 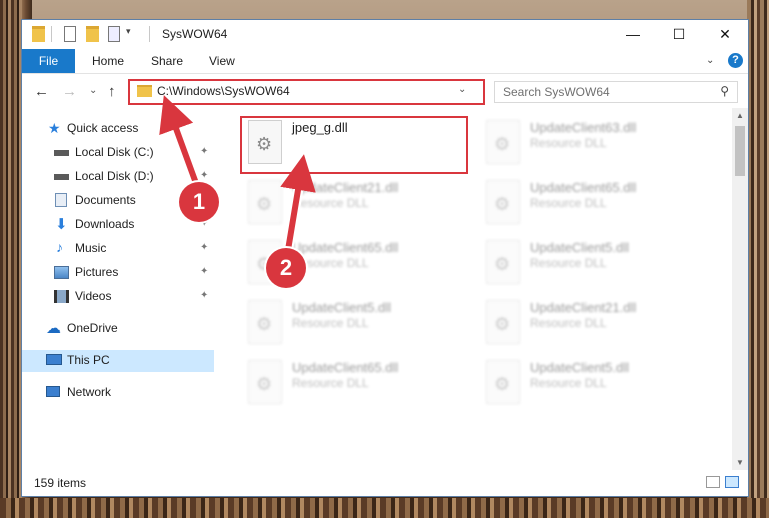 I want to click on file-name: UpdateClient5.dll, so click(x=580, y=247).